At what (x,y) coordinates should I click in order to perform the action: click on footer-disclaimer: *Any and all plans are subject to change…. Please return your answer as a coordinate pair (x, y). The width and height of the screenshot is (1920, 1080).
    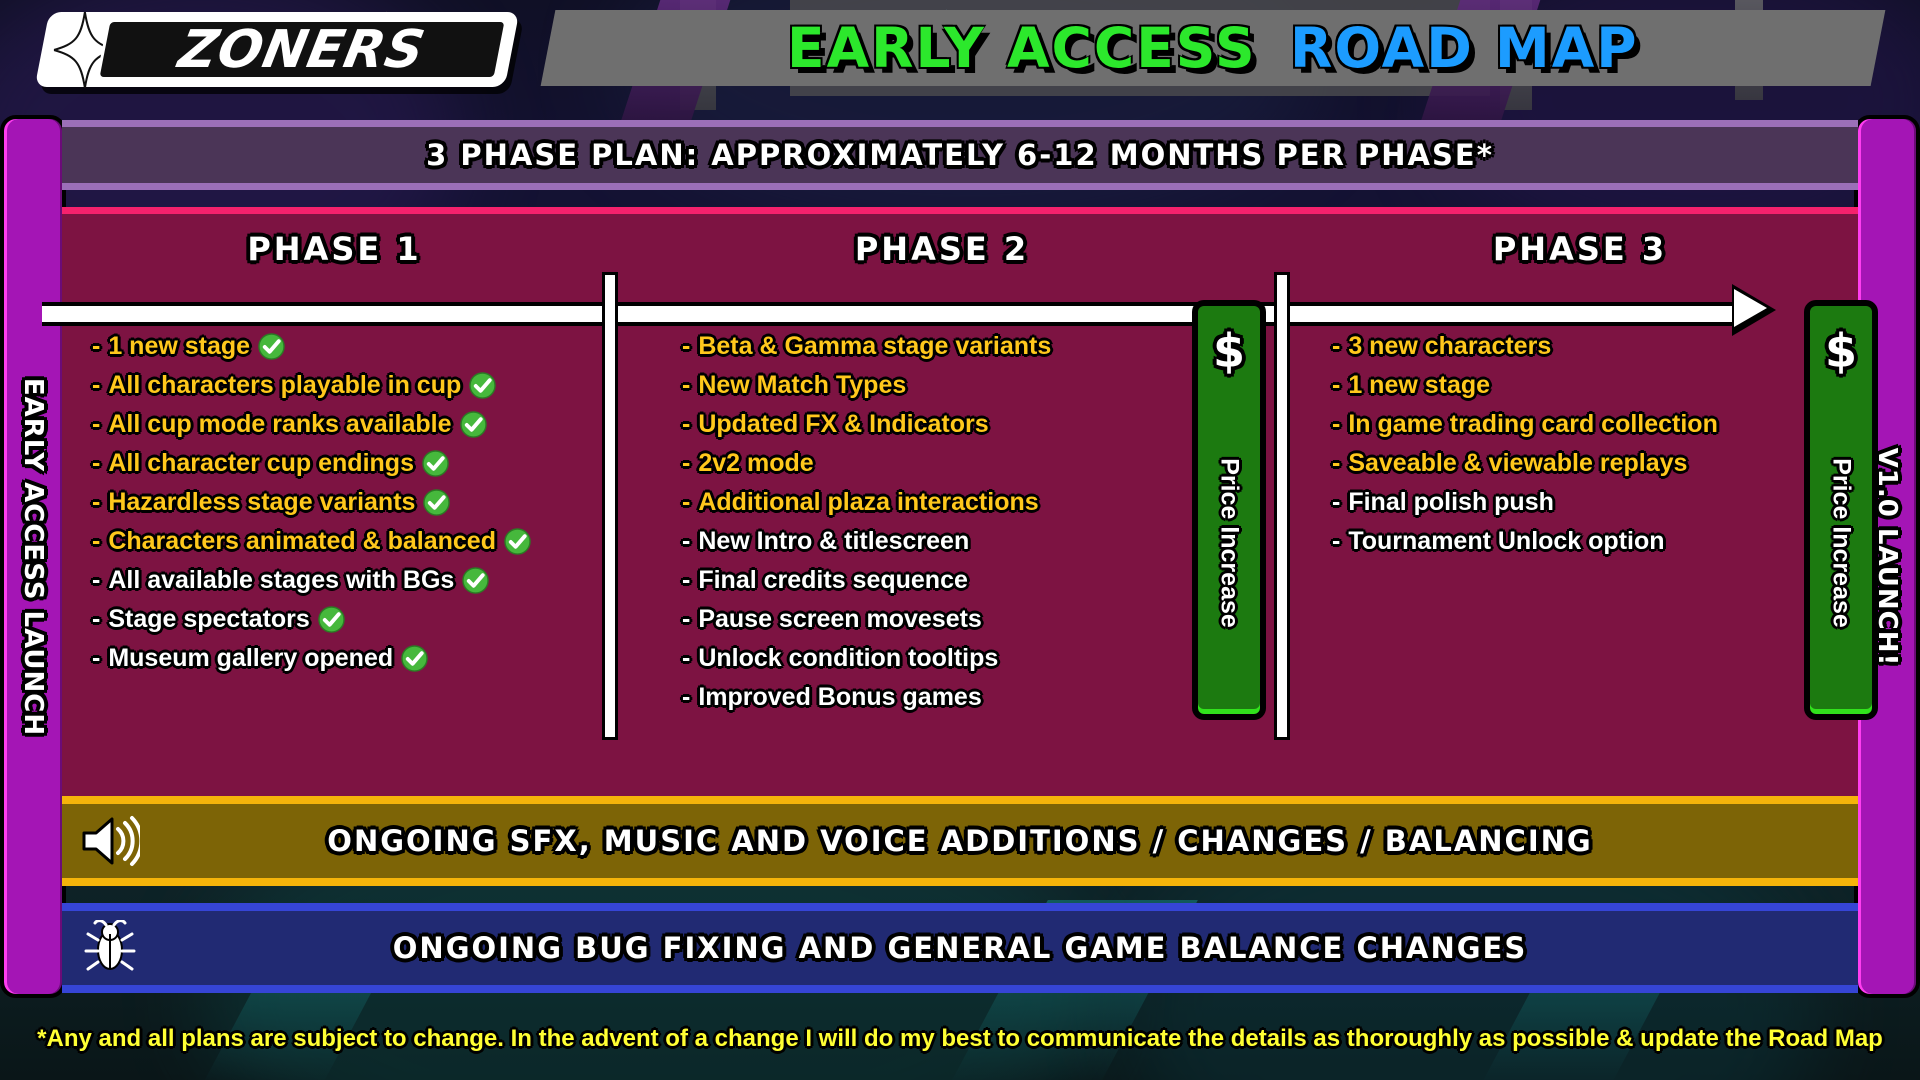
    Looking at the image, I should click on (960, 1039).